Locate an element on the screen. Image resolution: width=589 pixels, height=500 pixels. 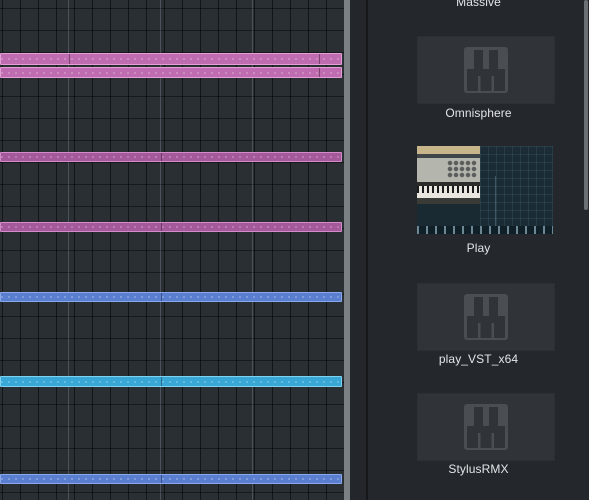
plugin-label: play_VST_x64 is located at coordinates (478, 359).